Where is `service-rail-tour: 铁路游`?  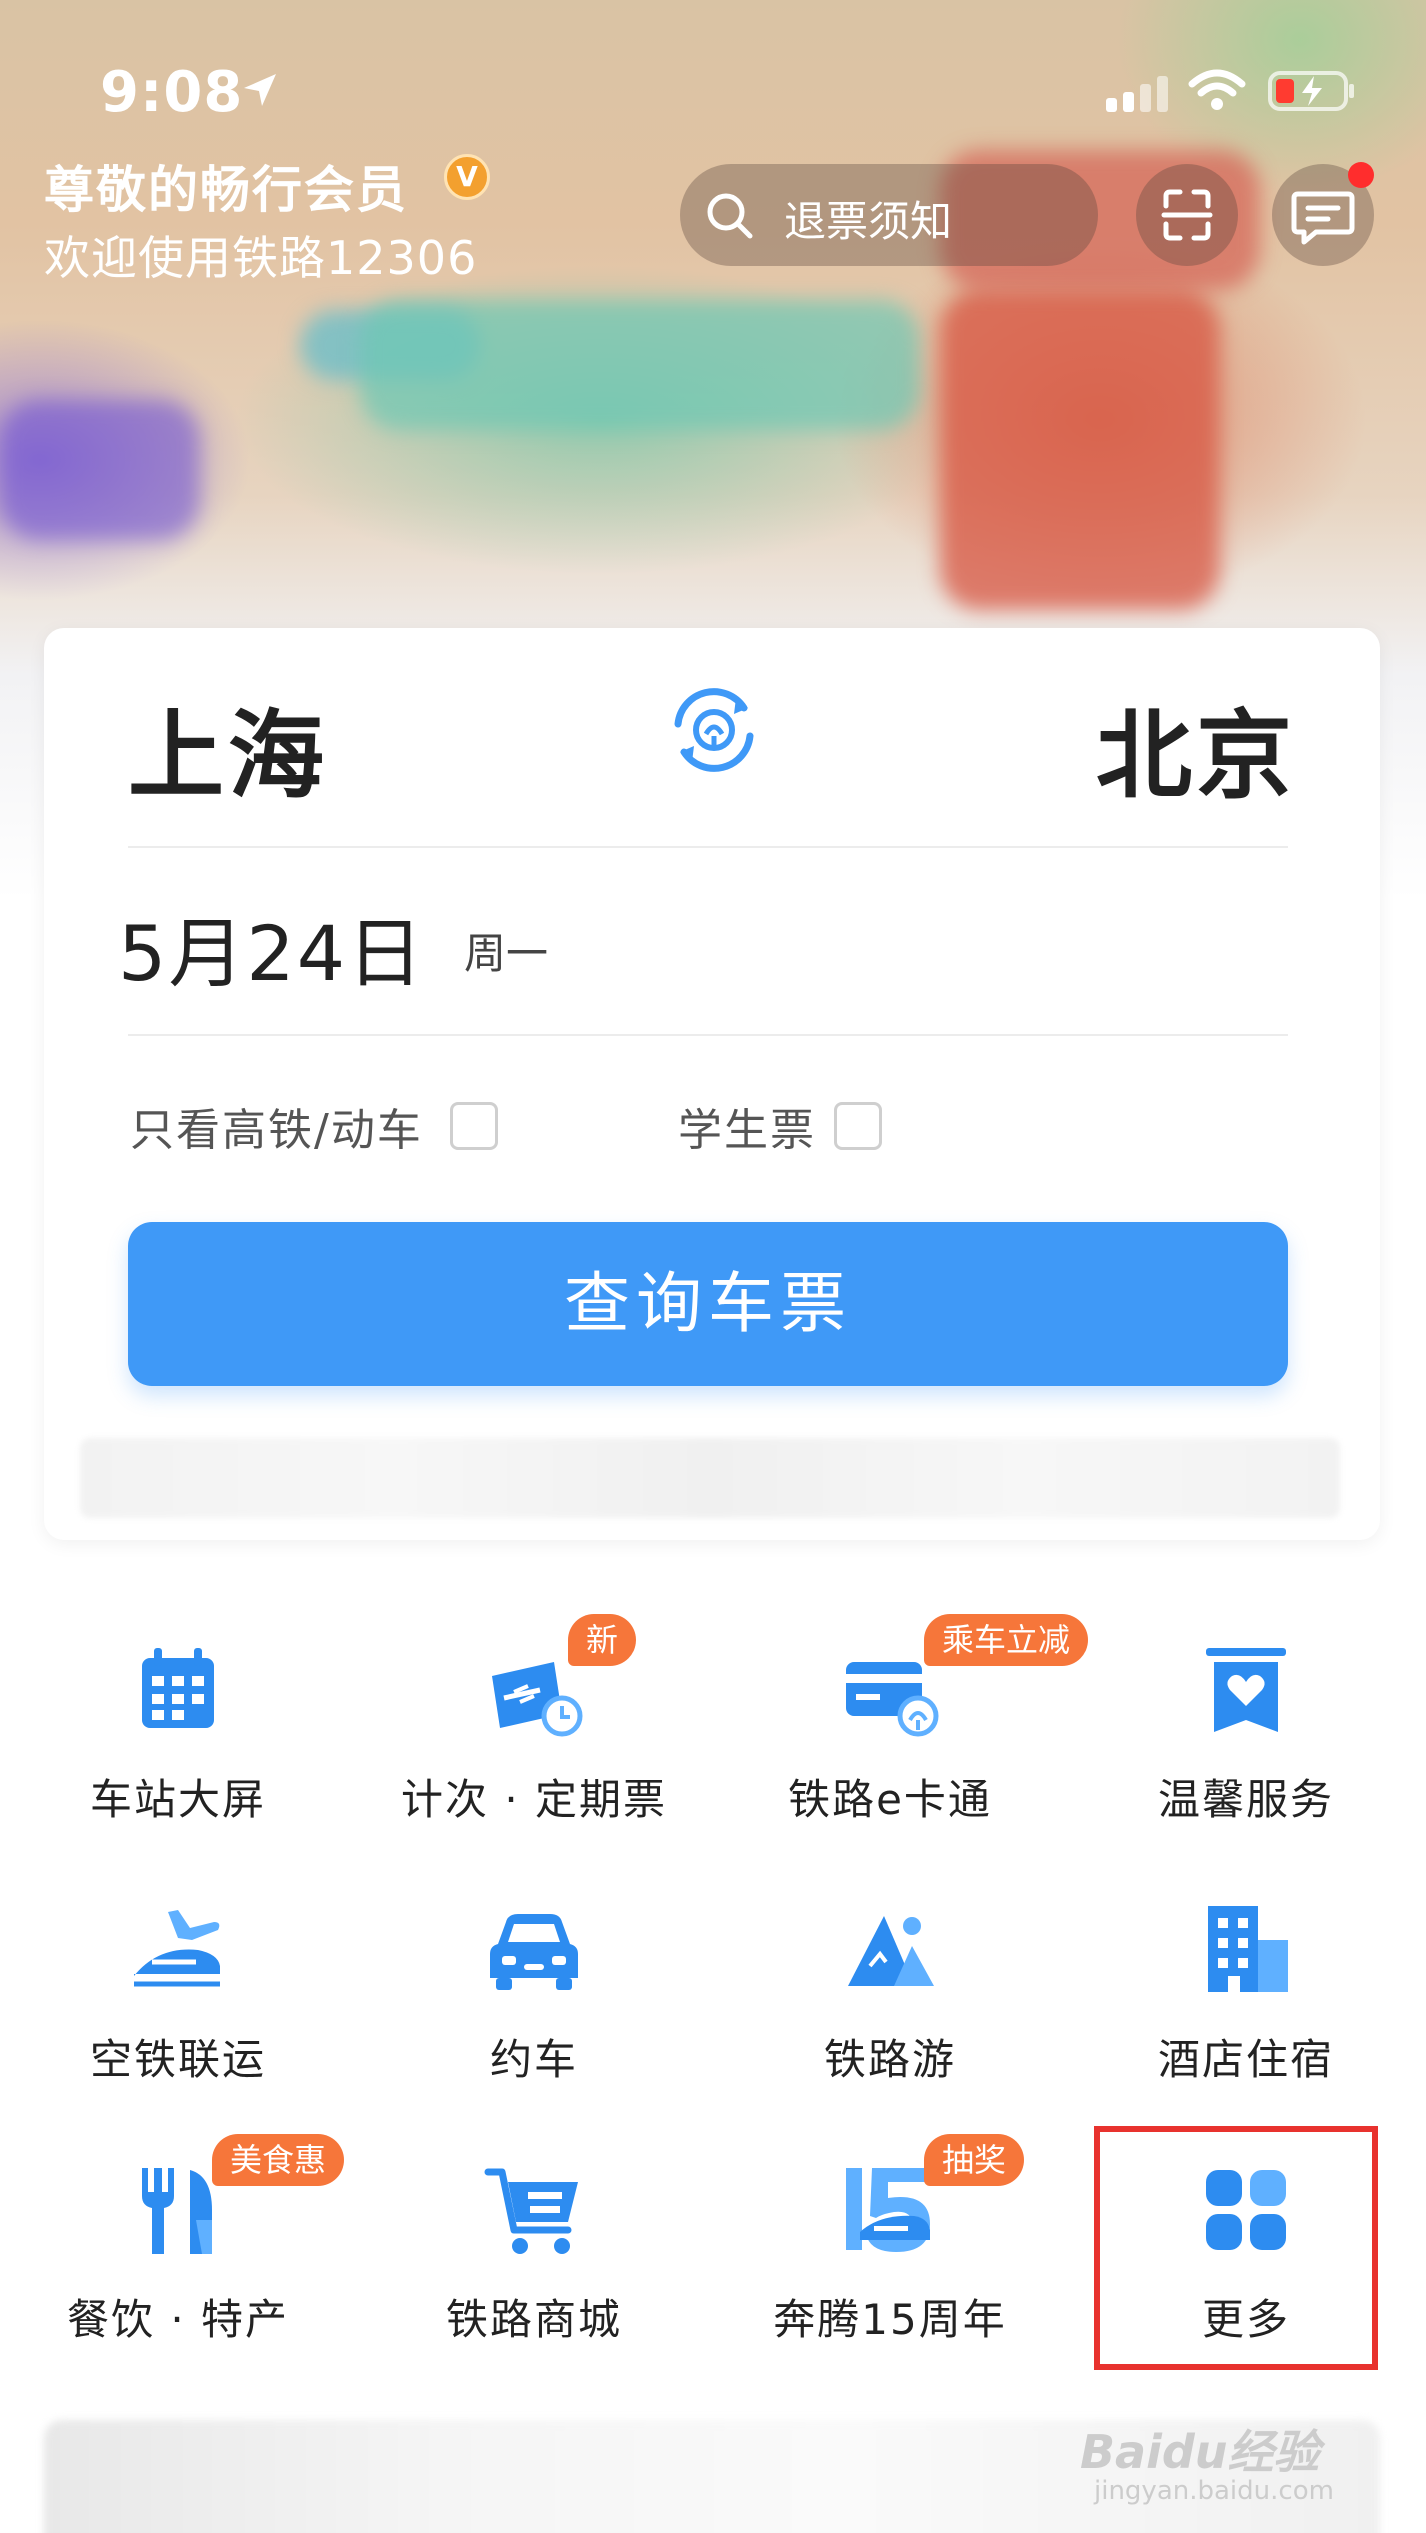
service-rail-tour: 铁路游 is located at coordinates (890, 2010).